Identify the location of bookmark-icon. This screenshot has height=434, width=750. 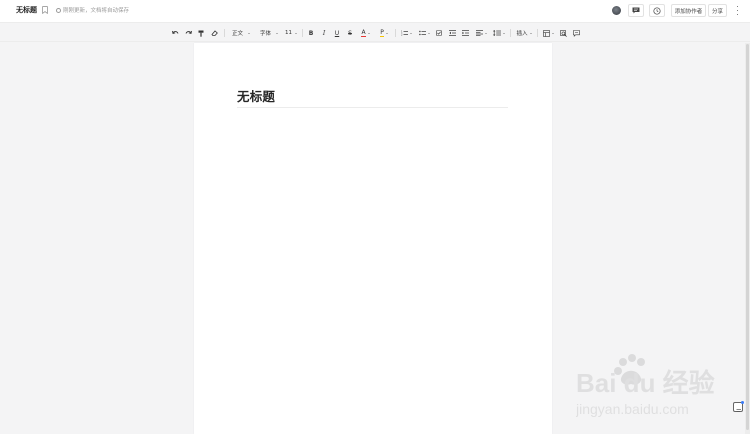
(45, 10).